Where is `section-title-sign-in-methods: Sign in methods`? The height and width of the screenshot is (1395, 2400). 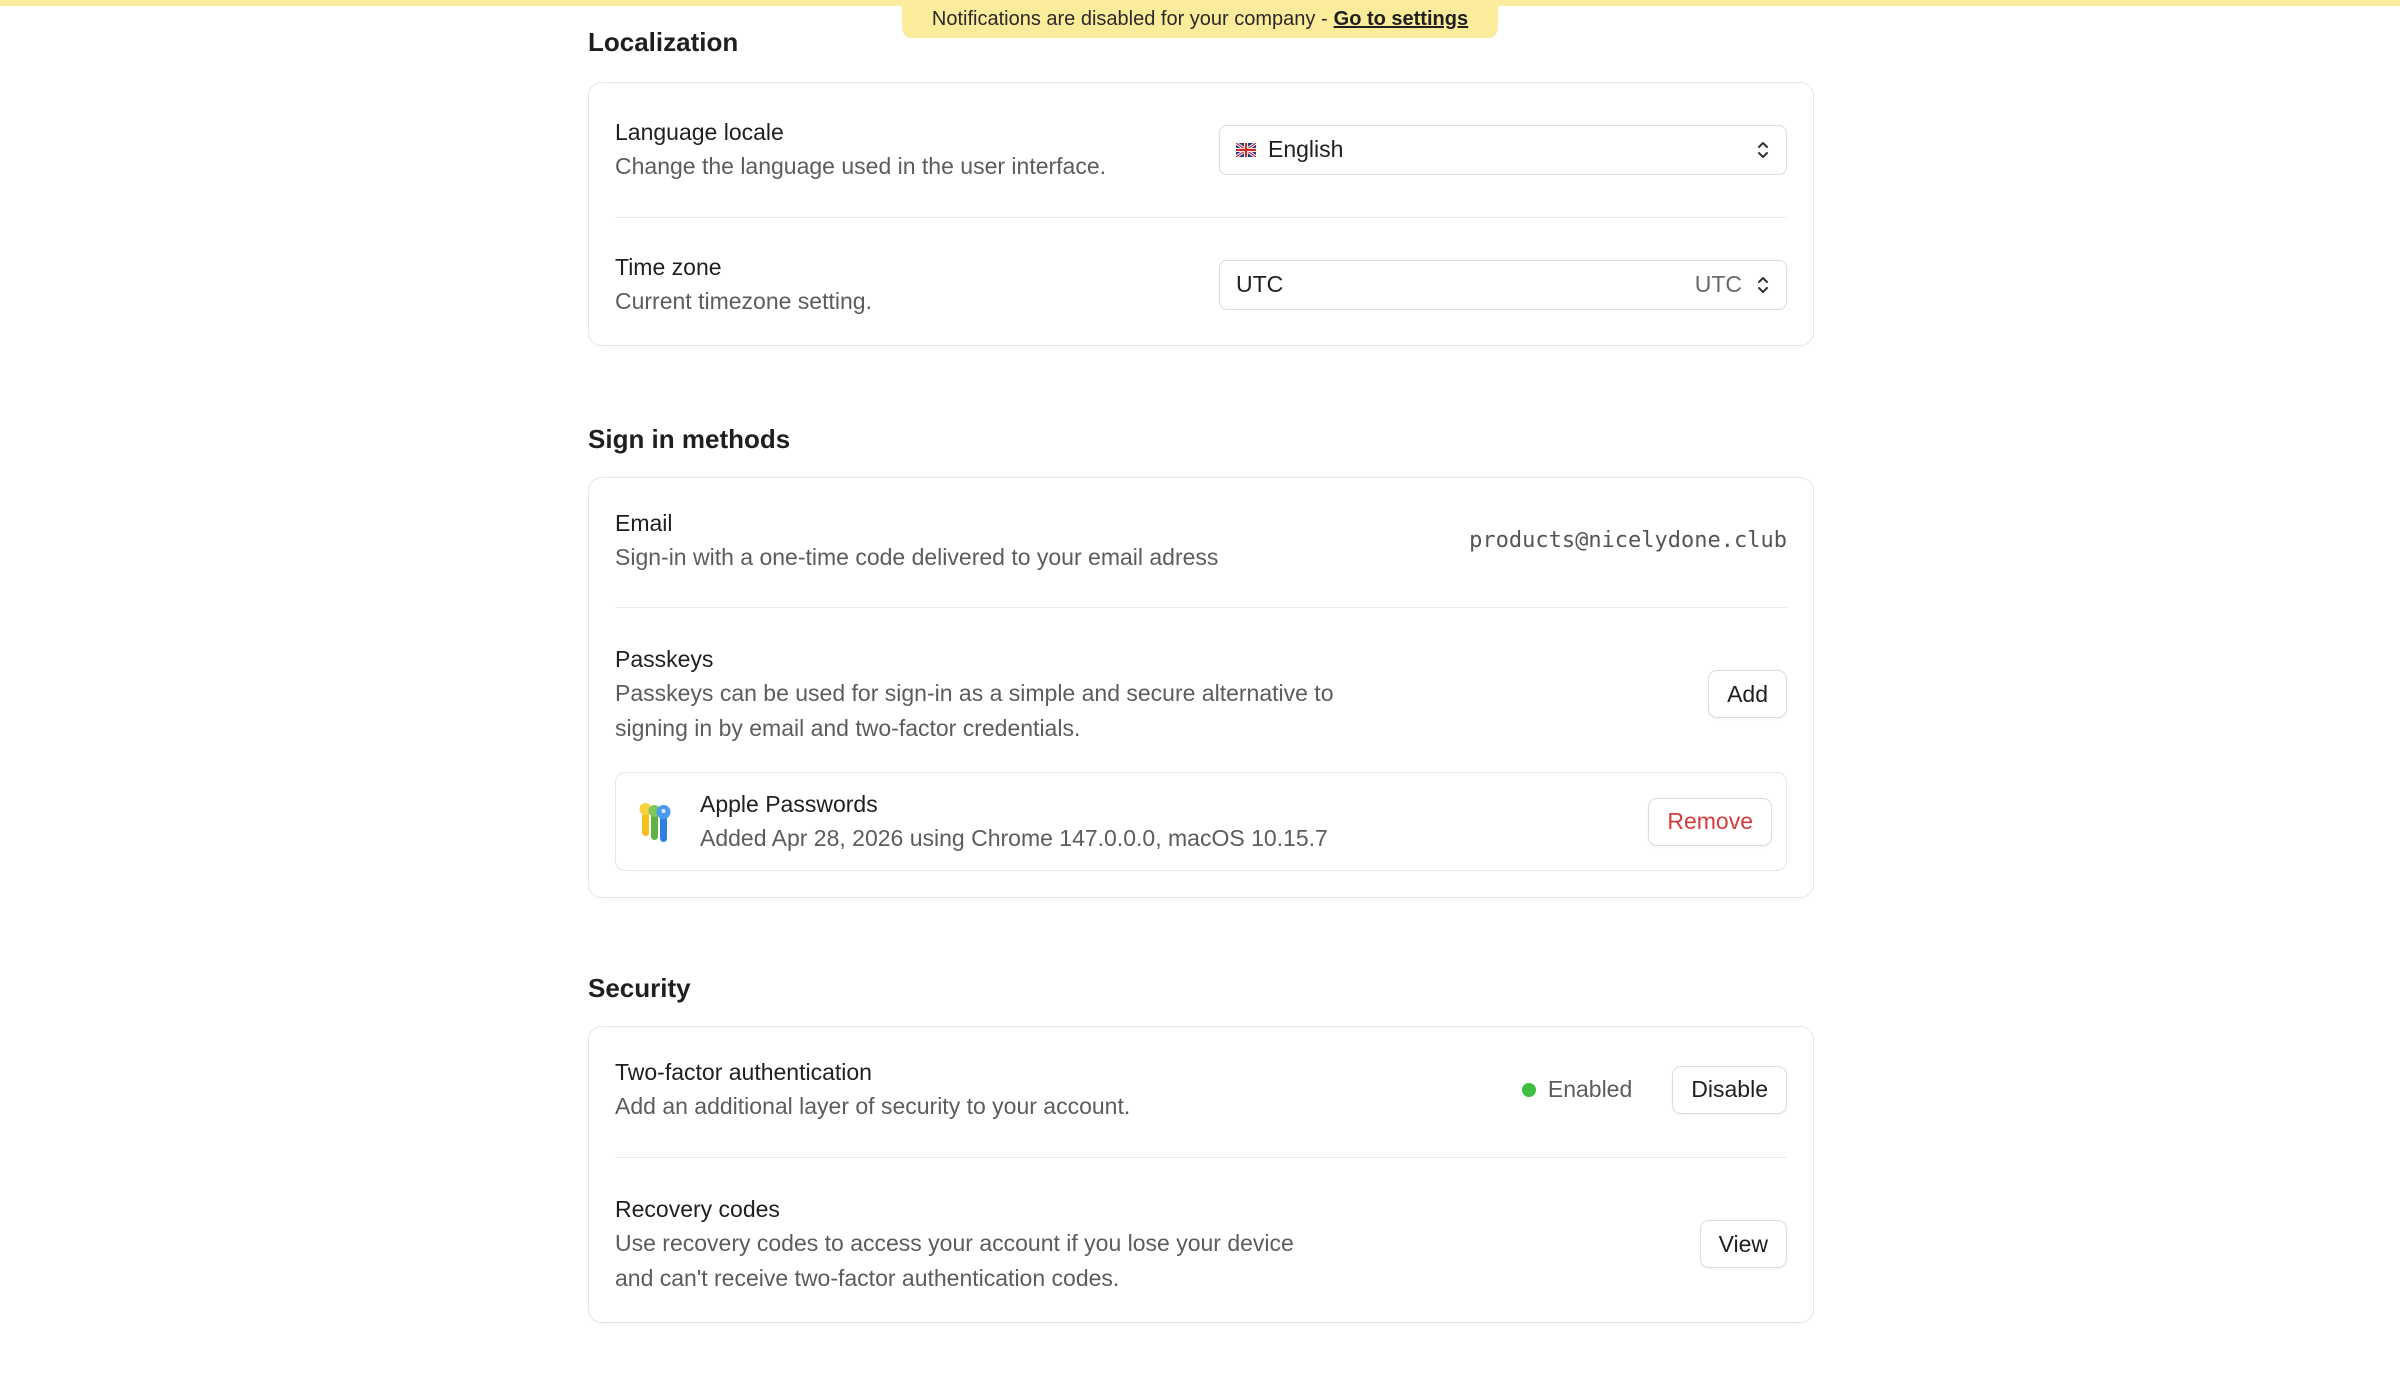 section-title-sign-in-methods: Sign in methods is located at coordinates (689, 439).